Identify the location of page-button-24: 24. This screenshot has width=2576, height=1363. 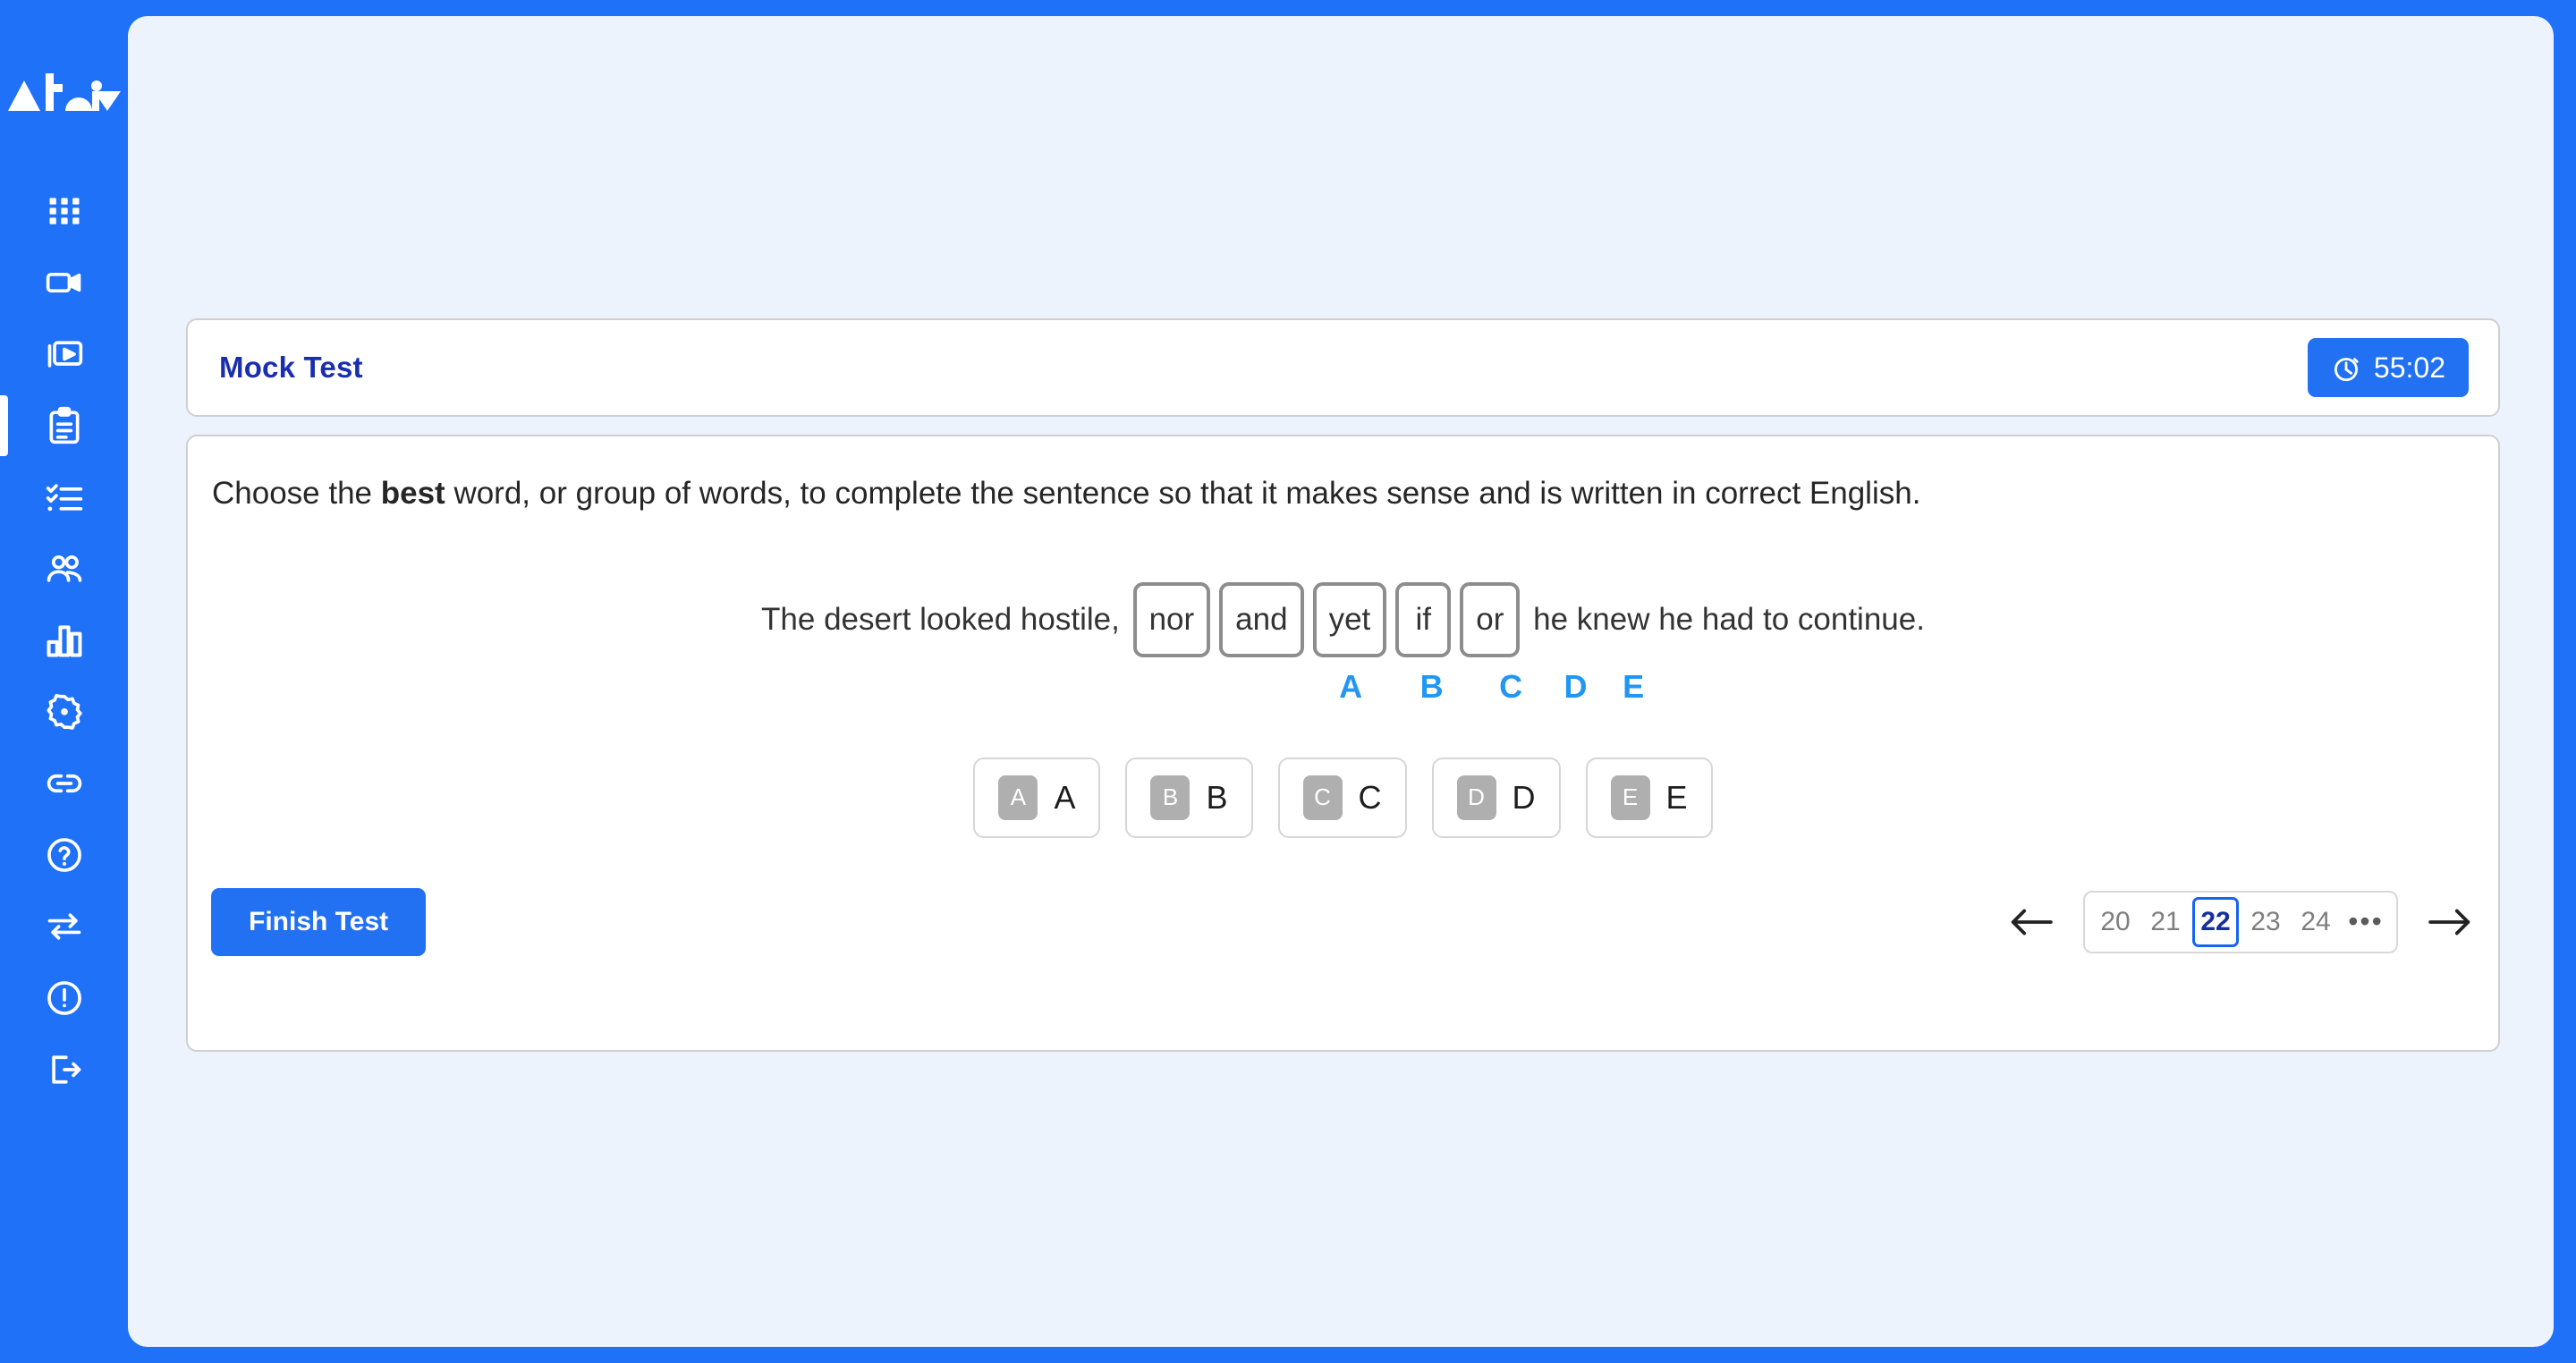
(2315, 922).